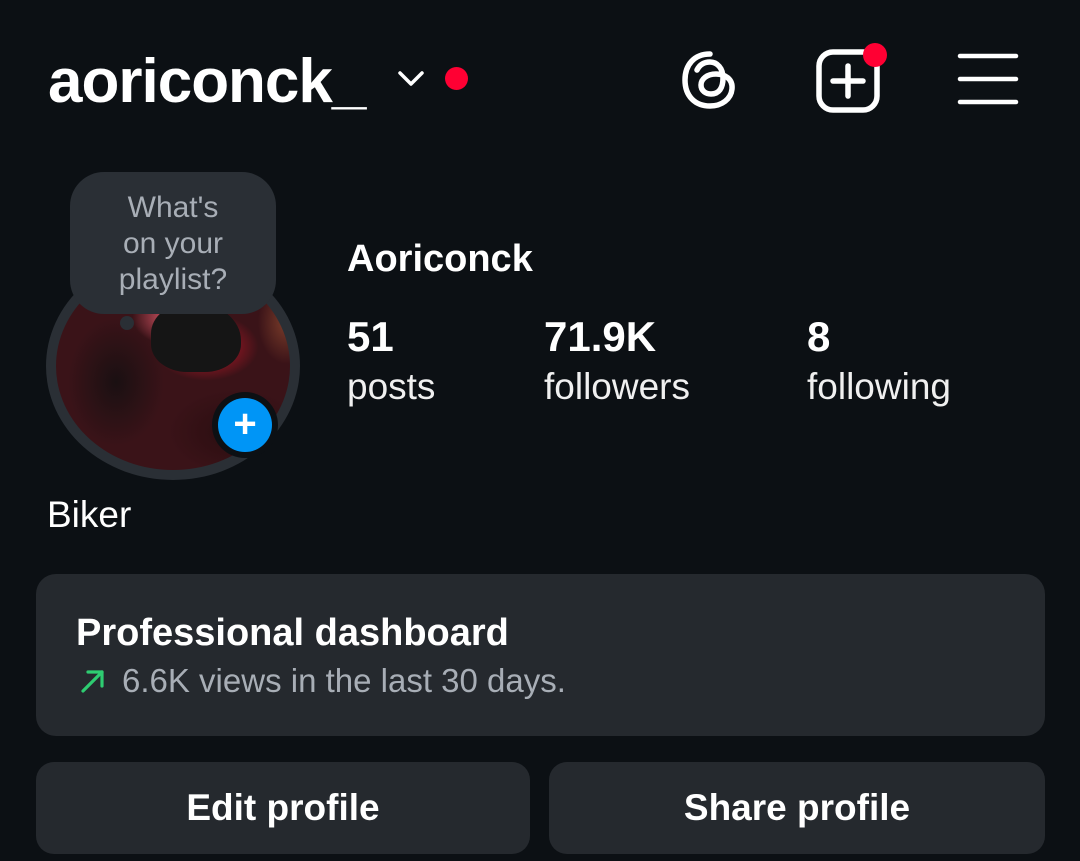 This screenshot has height=861, width=1080. What do you see at coordinates (89, 514) in the screenshot?
I see `bio: Biker` at bounding box center [89, 514].